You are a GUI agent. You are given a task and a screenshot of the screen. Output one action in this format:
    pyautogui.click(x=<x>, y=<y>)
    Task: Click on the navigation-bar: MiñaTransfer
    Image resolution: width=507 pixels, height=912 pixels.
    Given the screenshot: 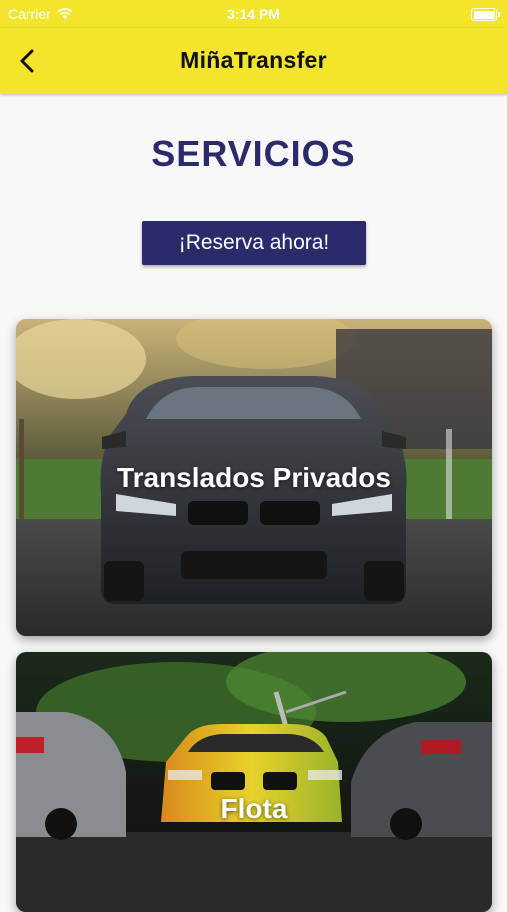 What is the action you would take?
    pyautogui.click(x=253, y=61)
    